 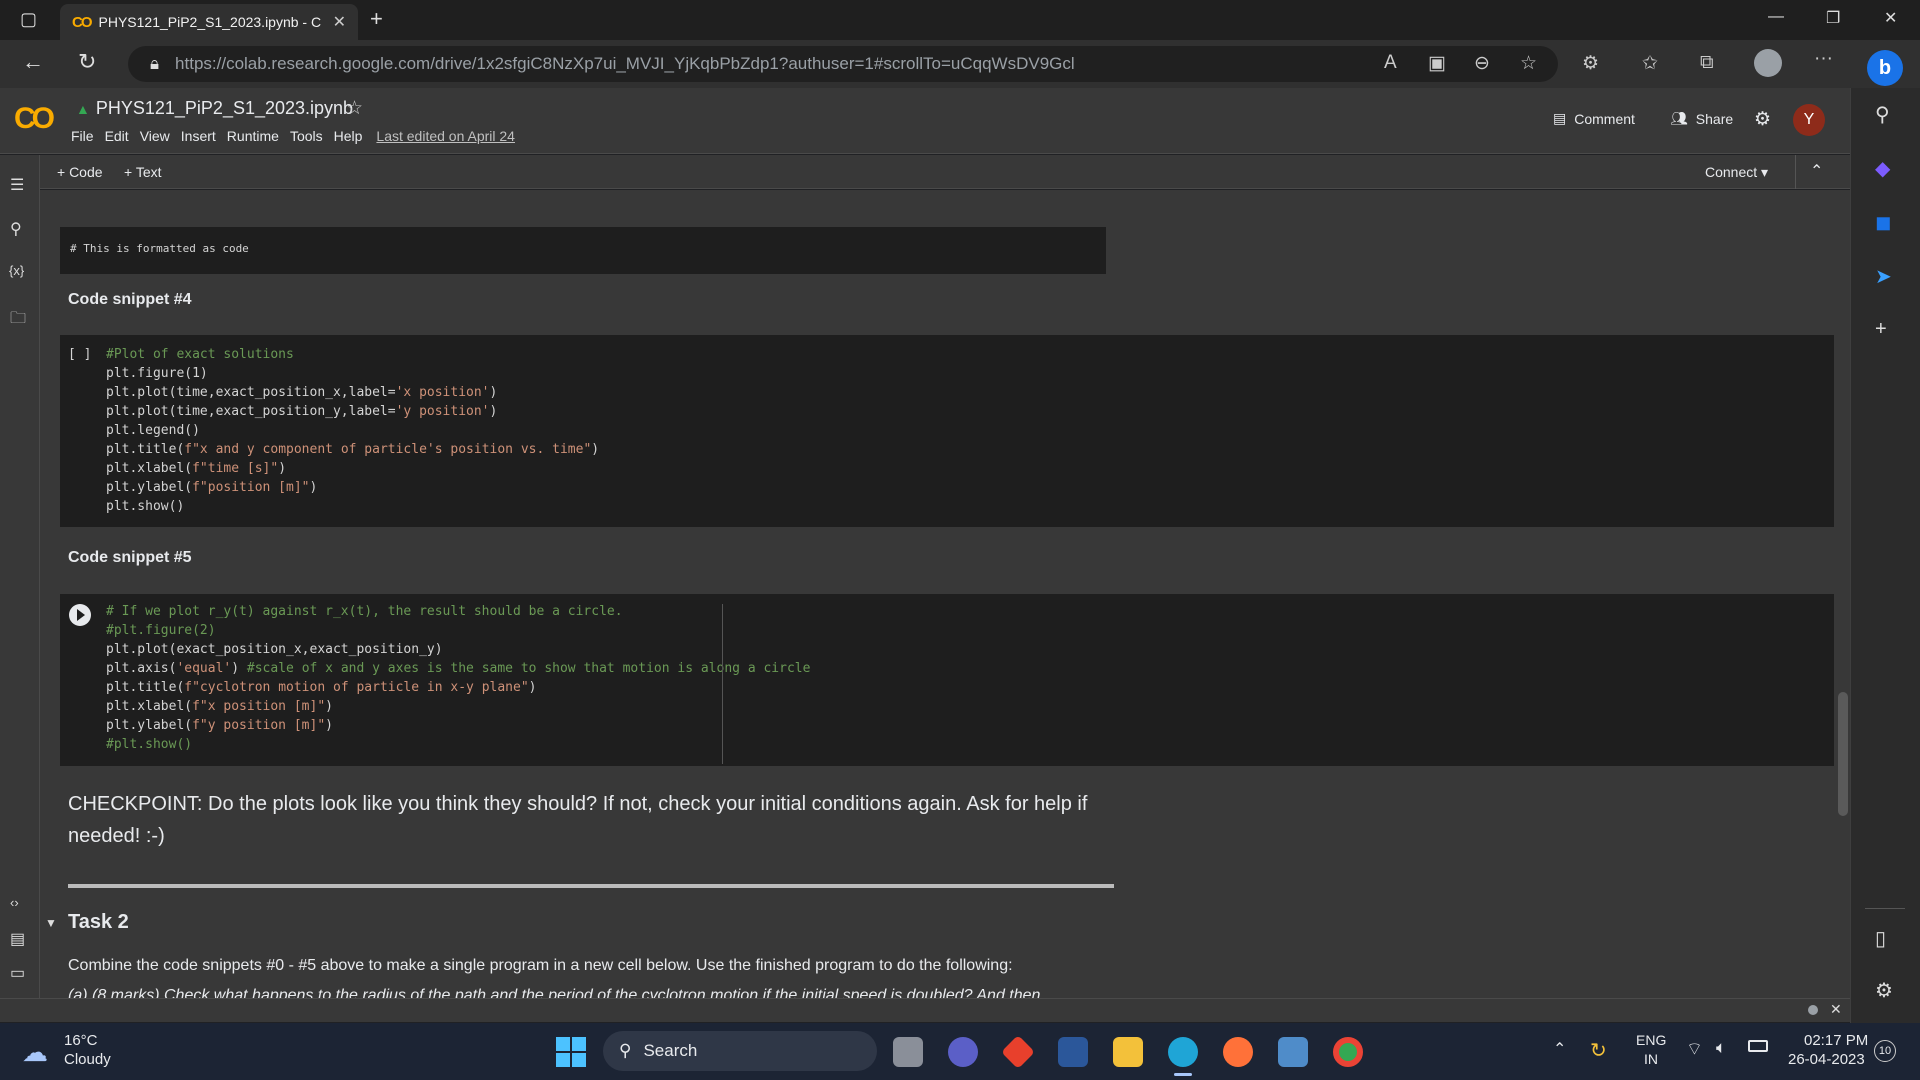 I want to click on close-window-icon: ✕, so click(x=1890, y=18).